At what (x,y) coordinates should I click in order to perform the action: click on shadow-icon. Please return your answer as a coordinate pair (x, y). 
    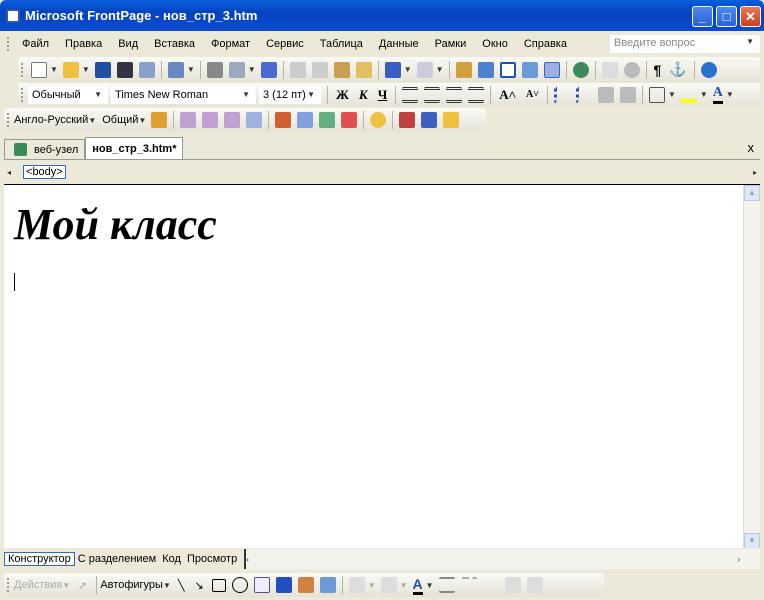
    Looking at the image, I should click on (512, 585).